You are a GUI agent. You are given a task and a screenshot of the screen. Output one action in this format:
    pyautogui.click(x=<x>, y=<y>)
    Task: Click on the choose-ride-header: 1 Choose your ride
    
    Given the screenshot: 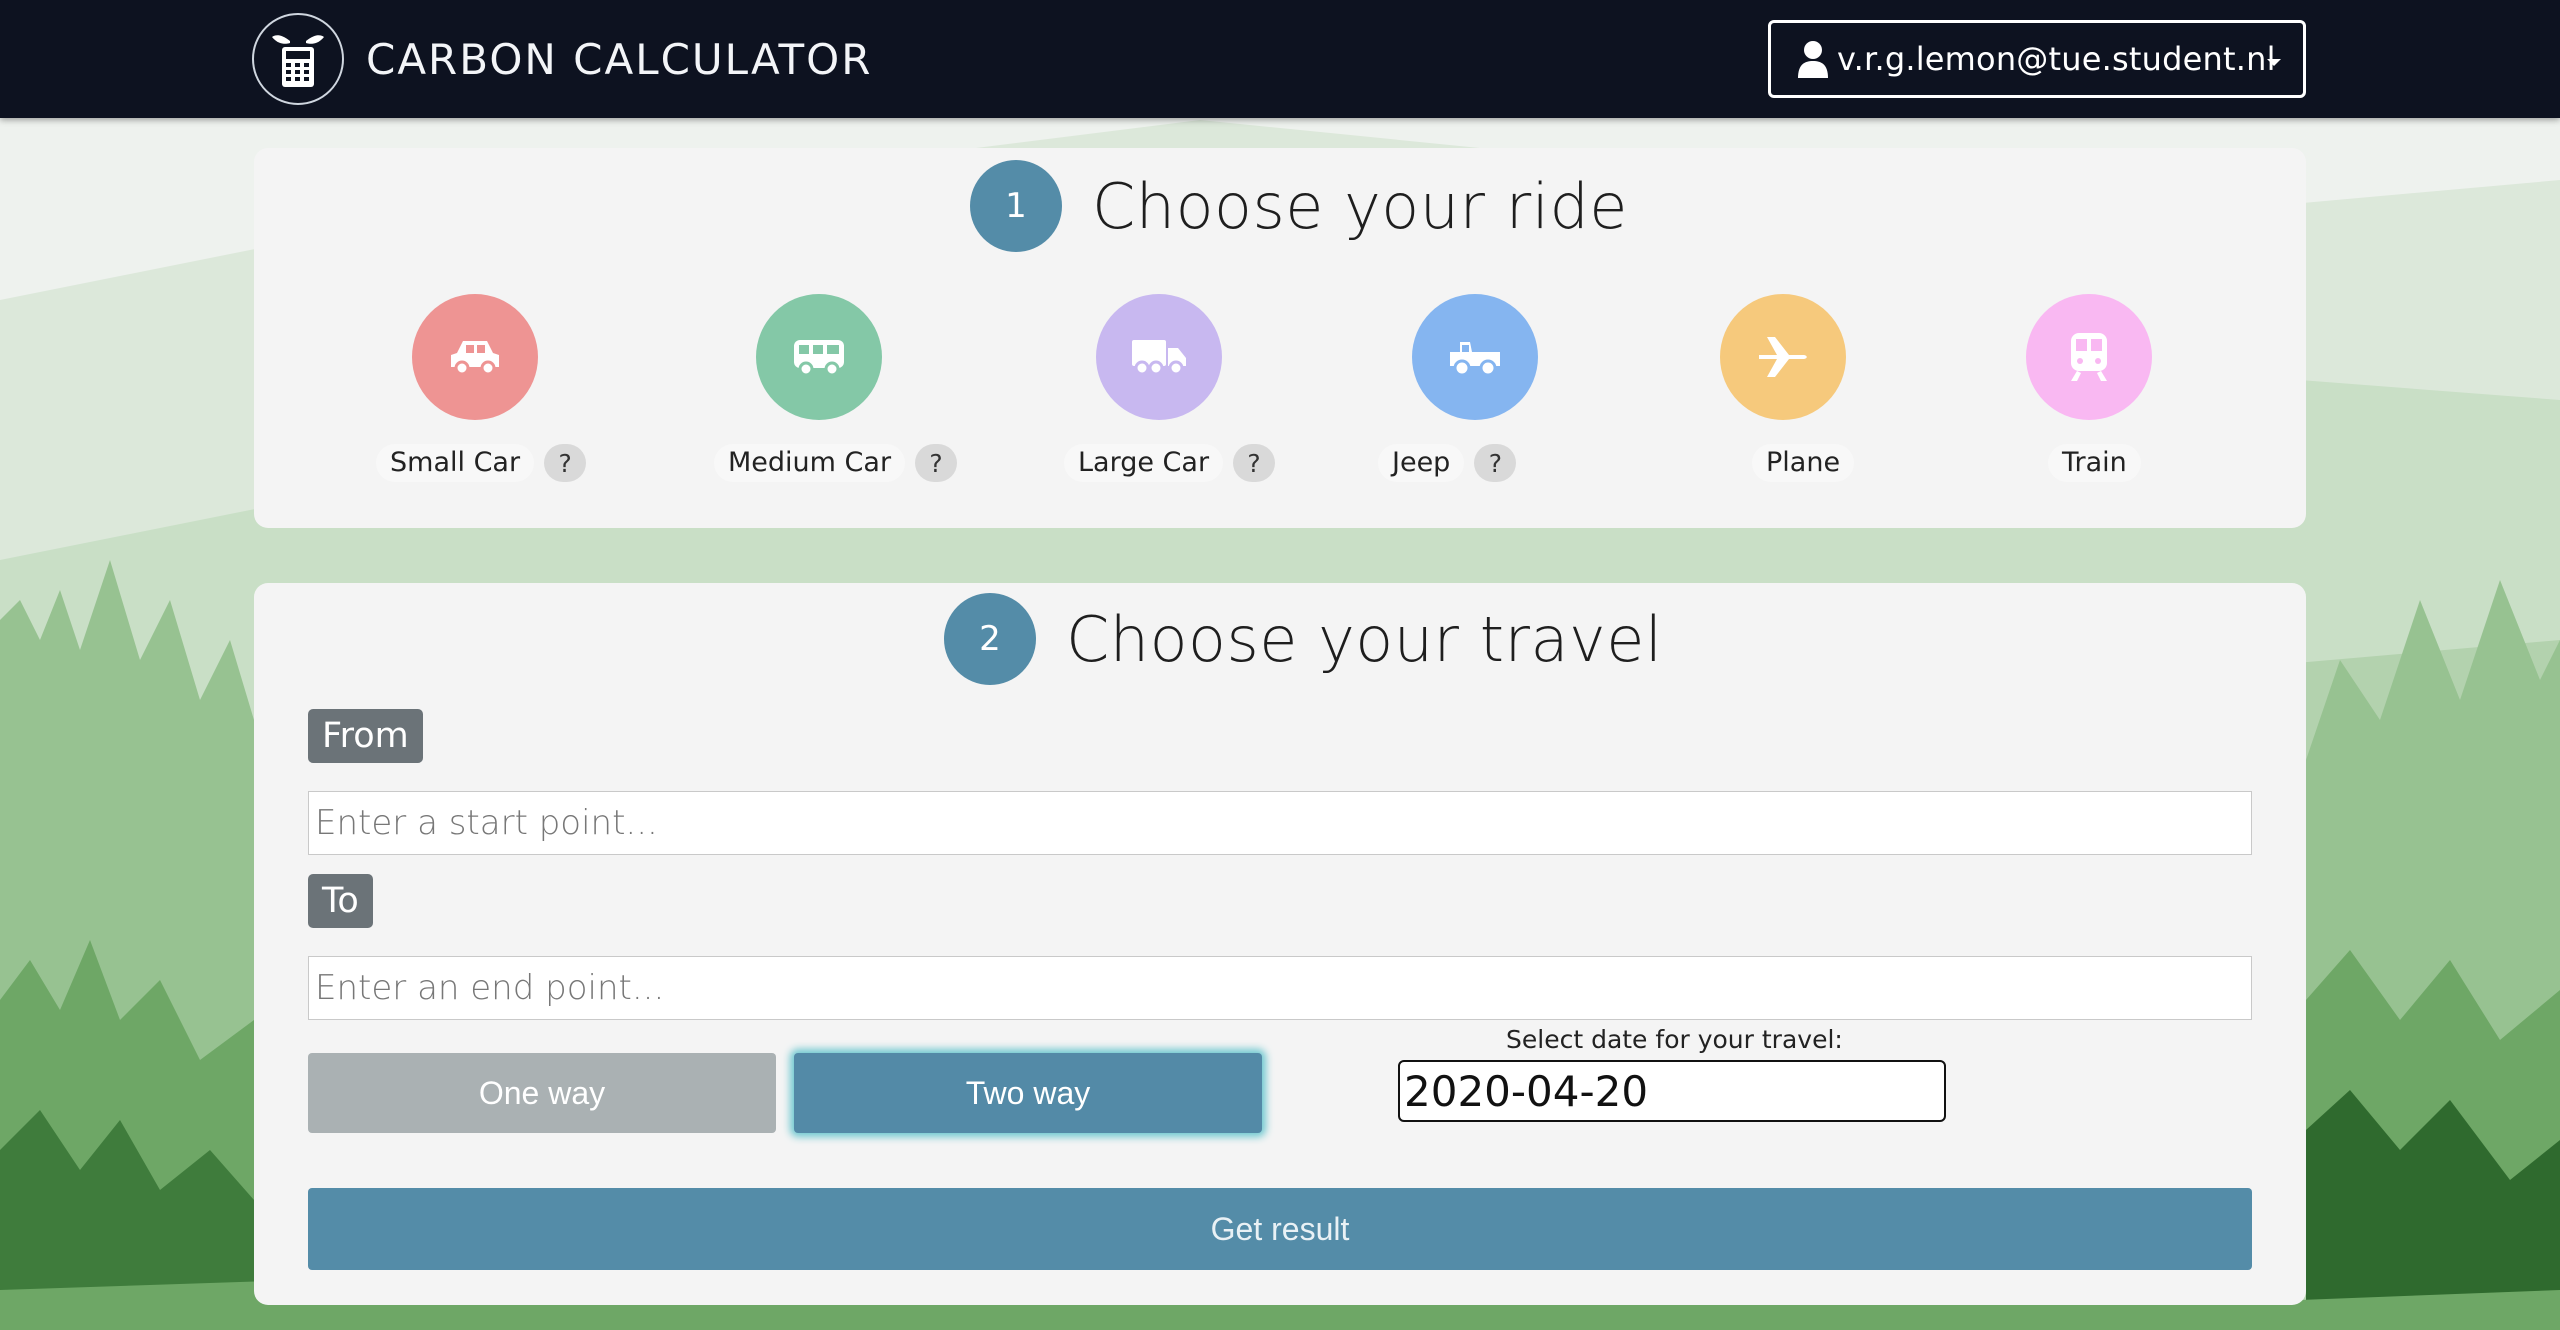 What is the action you would take?
    pyautogui.click(x=1299, y=206)
    